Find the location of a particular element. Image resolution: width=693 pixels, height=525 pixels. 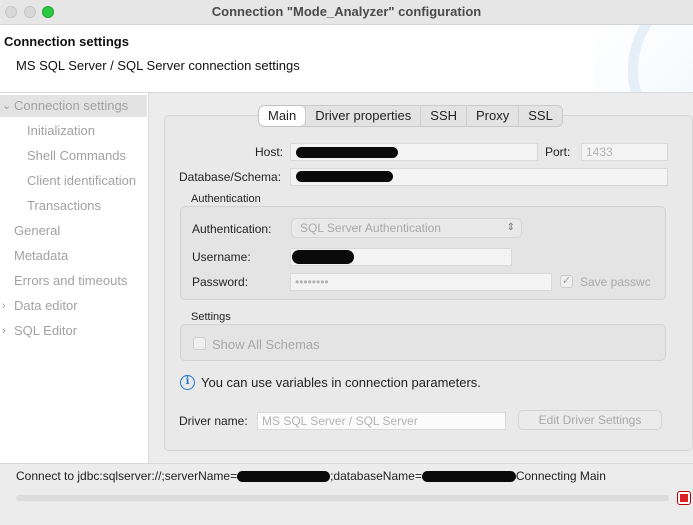

sidebar-item-connection-settings: ⌄ Connection settings is located at coordinates (73, 106).